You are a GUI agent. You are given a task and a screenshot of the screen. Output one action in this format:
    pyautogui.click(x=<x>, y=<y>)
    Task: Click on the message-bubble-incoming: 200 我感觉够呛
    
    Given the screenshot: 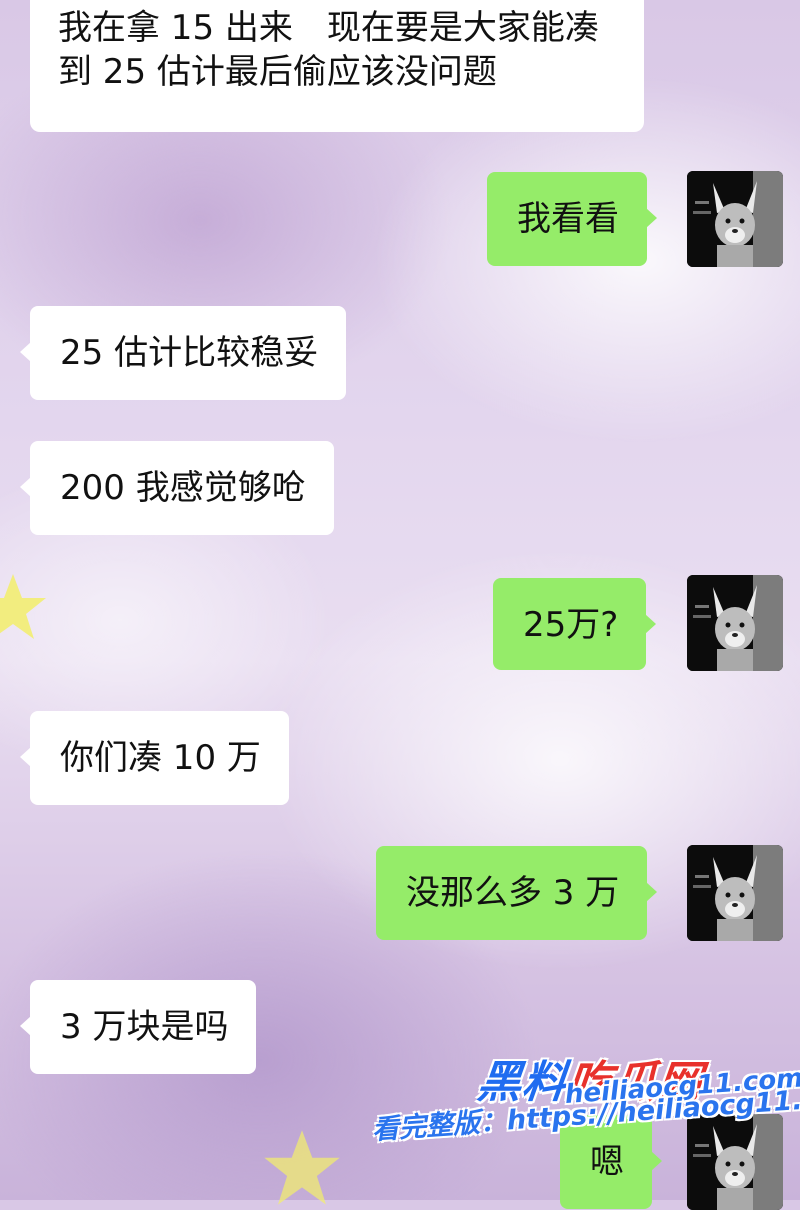 What is the action you would take?
    pyautogui.click(x=177, y=488)
    